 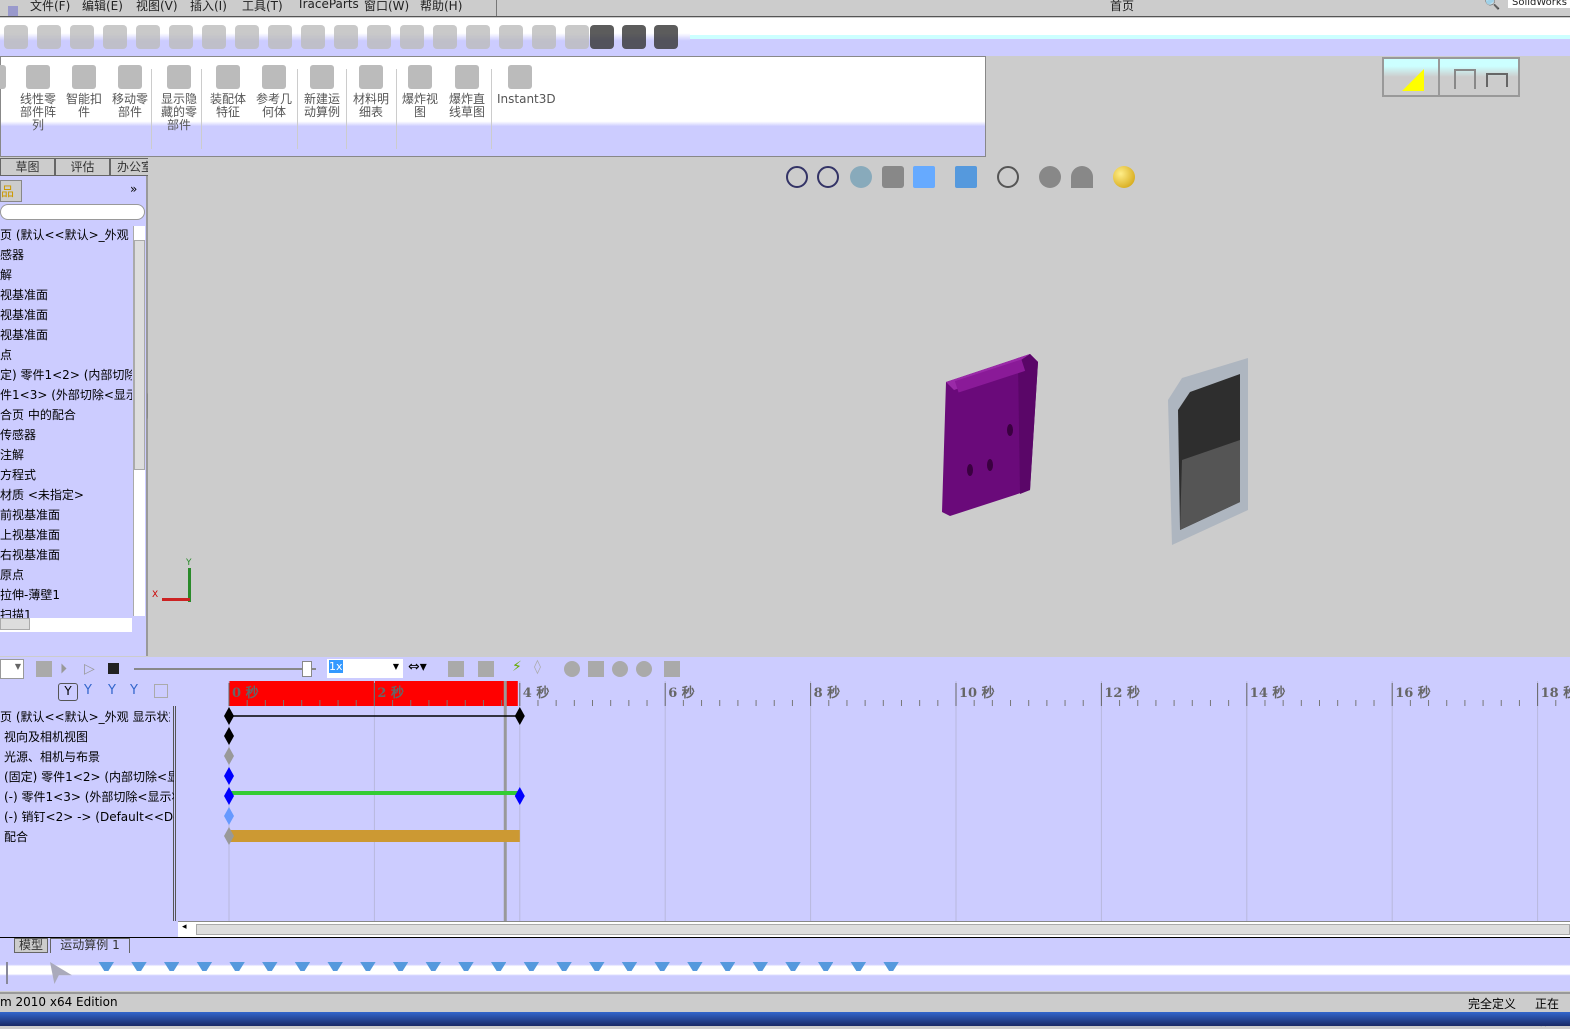 What do you see at coordinates (68, 692) in the screenshot?
I see `filter-animated-icon: Y` at bounding box center [68, 692].